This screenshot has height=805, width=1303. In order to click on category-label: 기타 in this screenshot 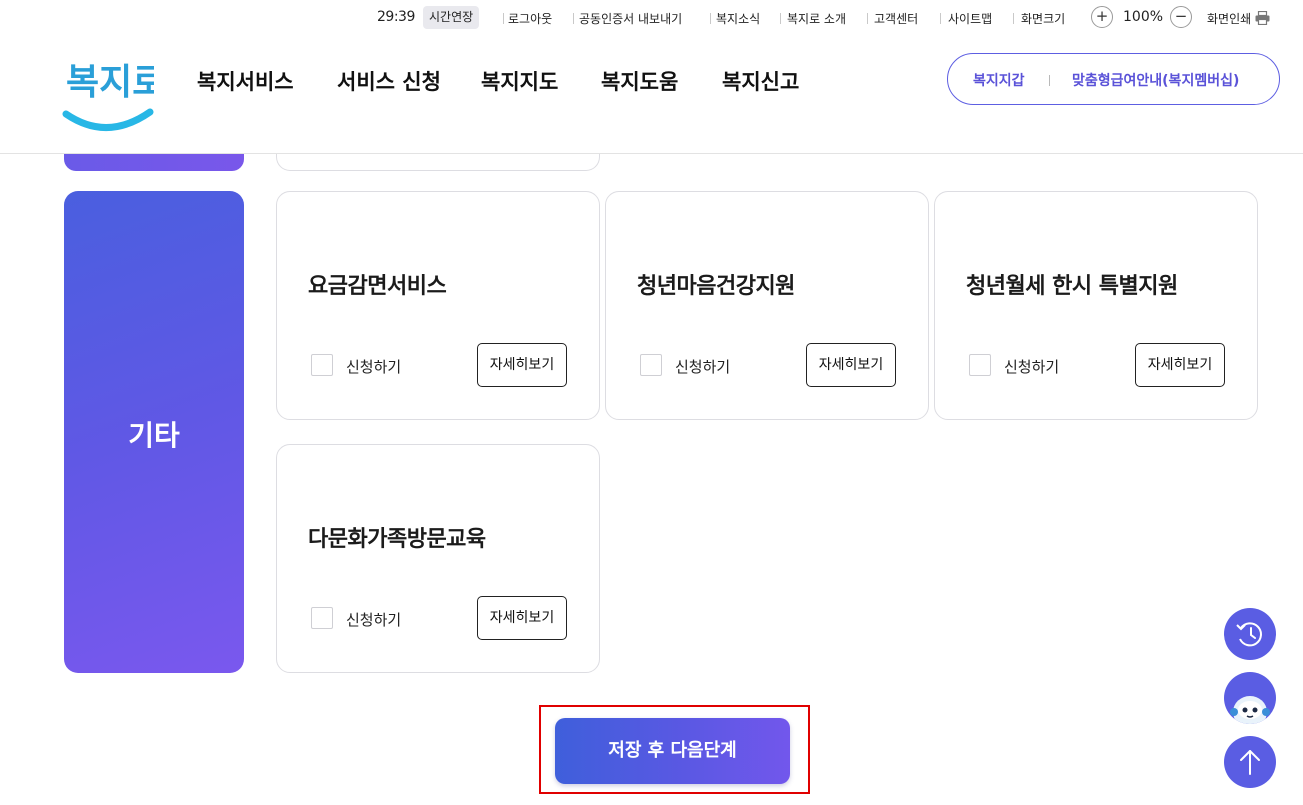, I will do `click(154, 435)`.